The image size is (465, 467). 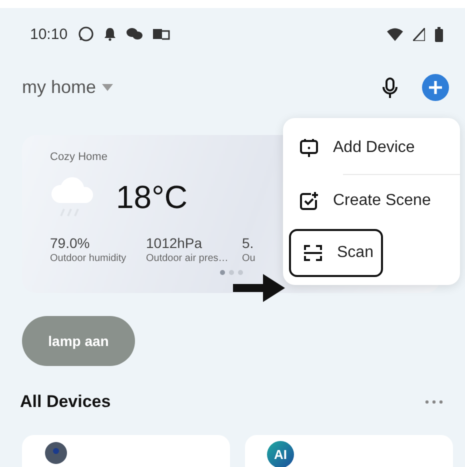 I want to click on add-icon, so click(x=435, y=87).